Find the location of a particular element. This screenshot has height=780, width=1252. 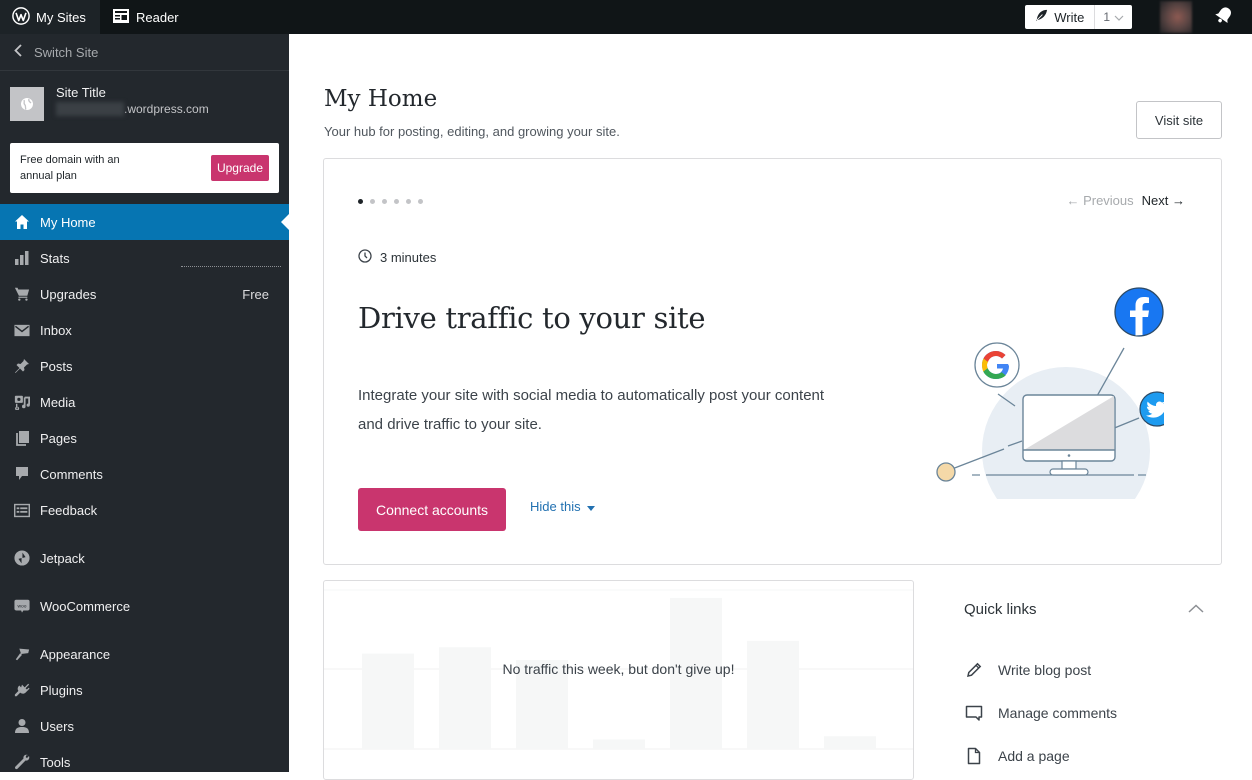

facebook-icon is located at coordinates (1139, 312).